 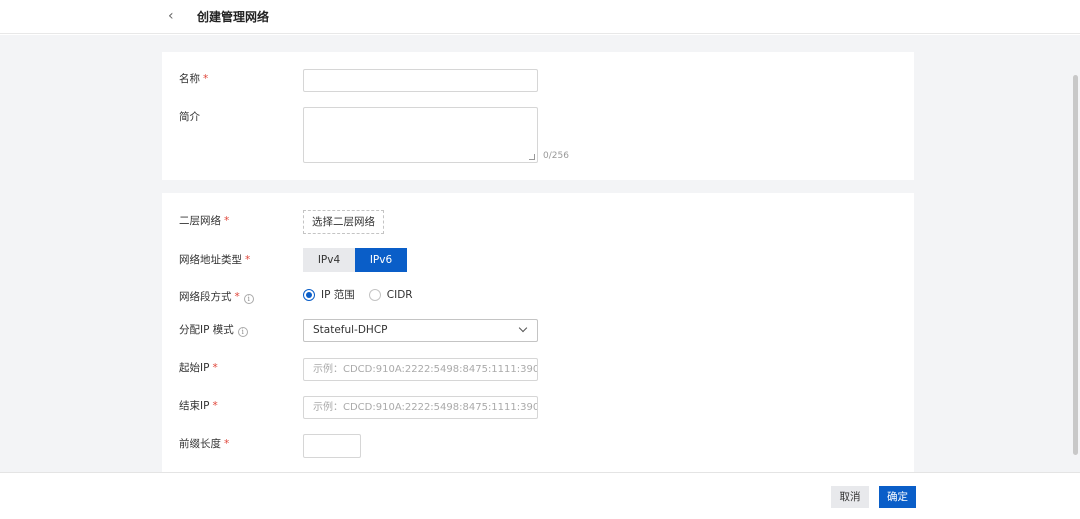 What do you see at coordinates (329, 295) in the screenshot?
I see `segment-mode-ip-range: IP 范围` at bounding box center [329, 295].